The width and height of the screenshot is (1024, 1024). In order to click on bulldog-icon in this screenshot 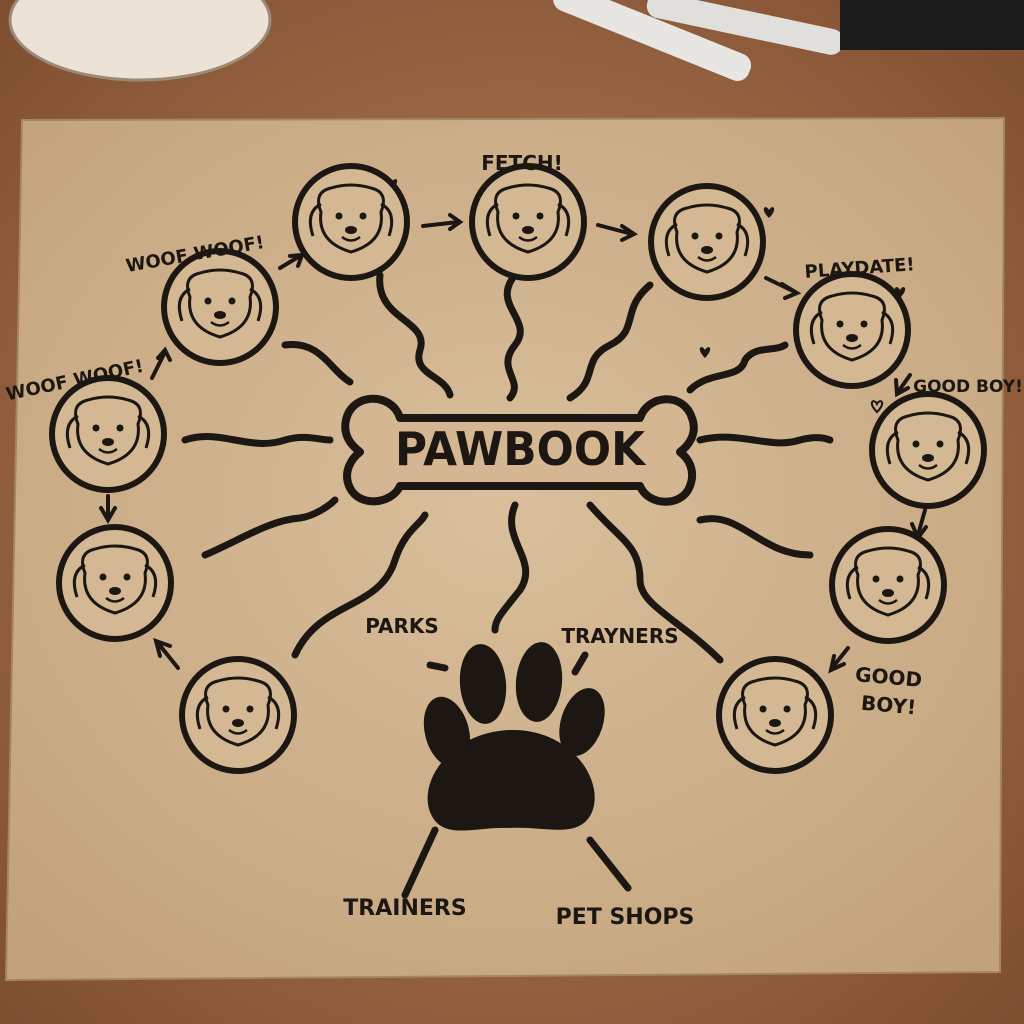, I will do `click(528, 222)`.